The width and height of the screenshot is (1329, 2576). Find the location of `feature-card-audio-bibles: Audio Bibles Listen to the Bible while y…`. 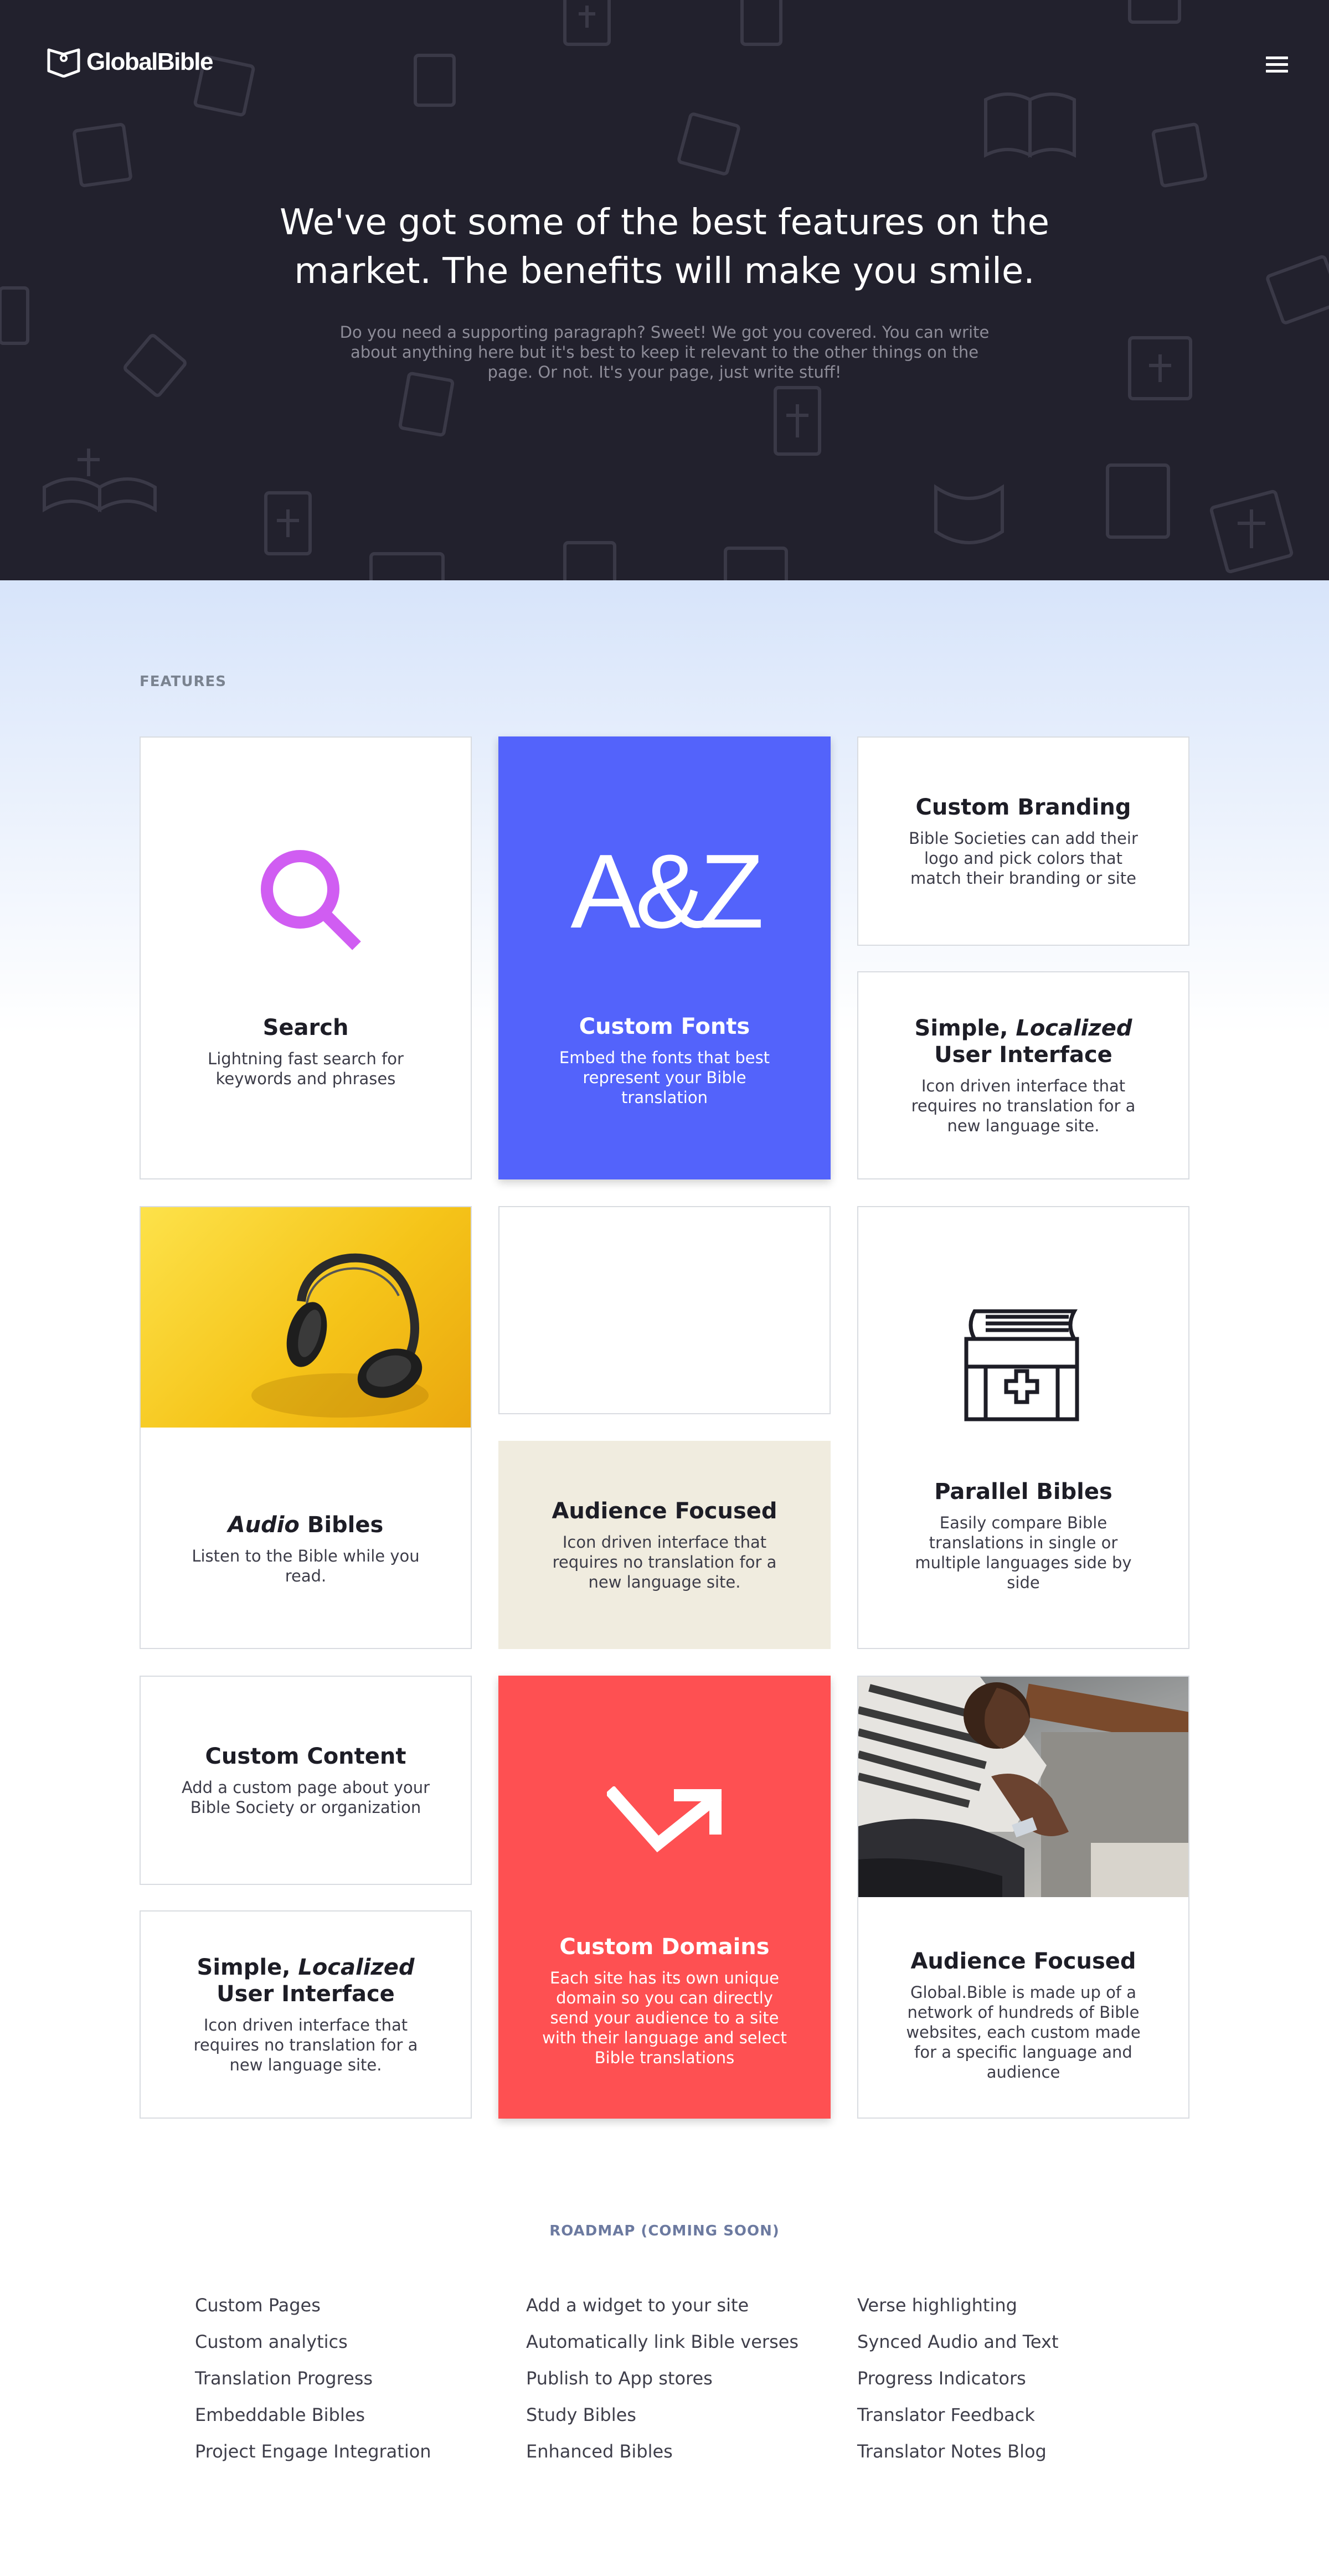

feature-card-audio-bibles: Audio Bibles Listen to the Bible while y… is located at coordinates (306, 1427).